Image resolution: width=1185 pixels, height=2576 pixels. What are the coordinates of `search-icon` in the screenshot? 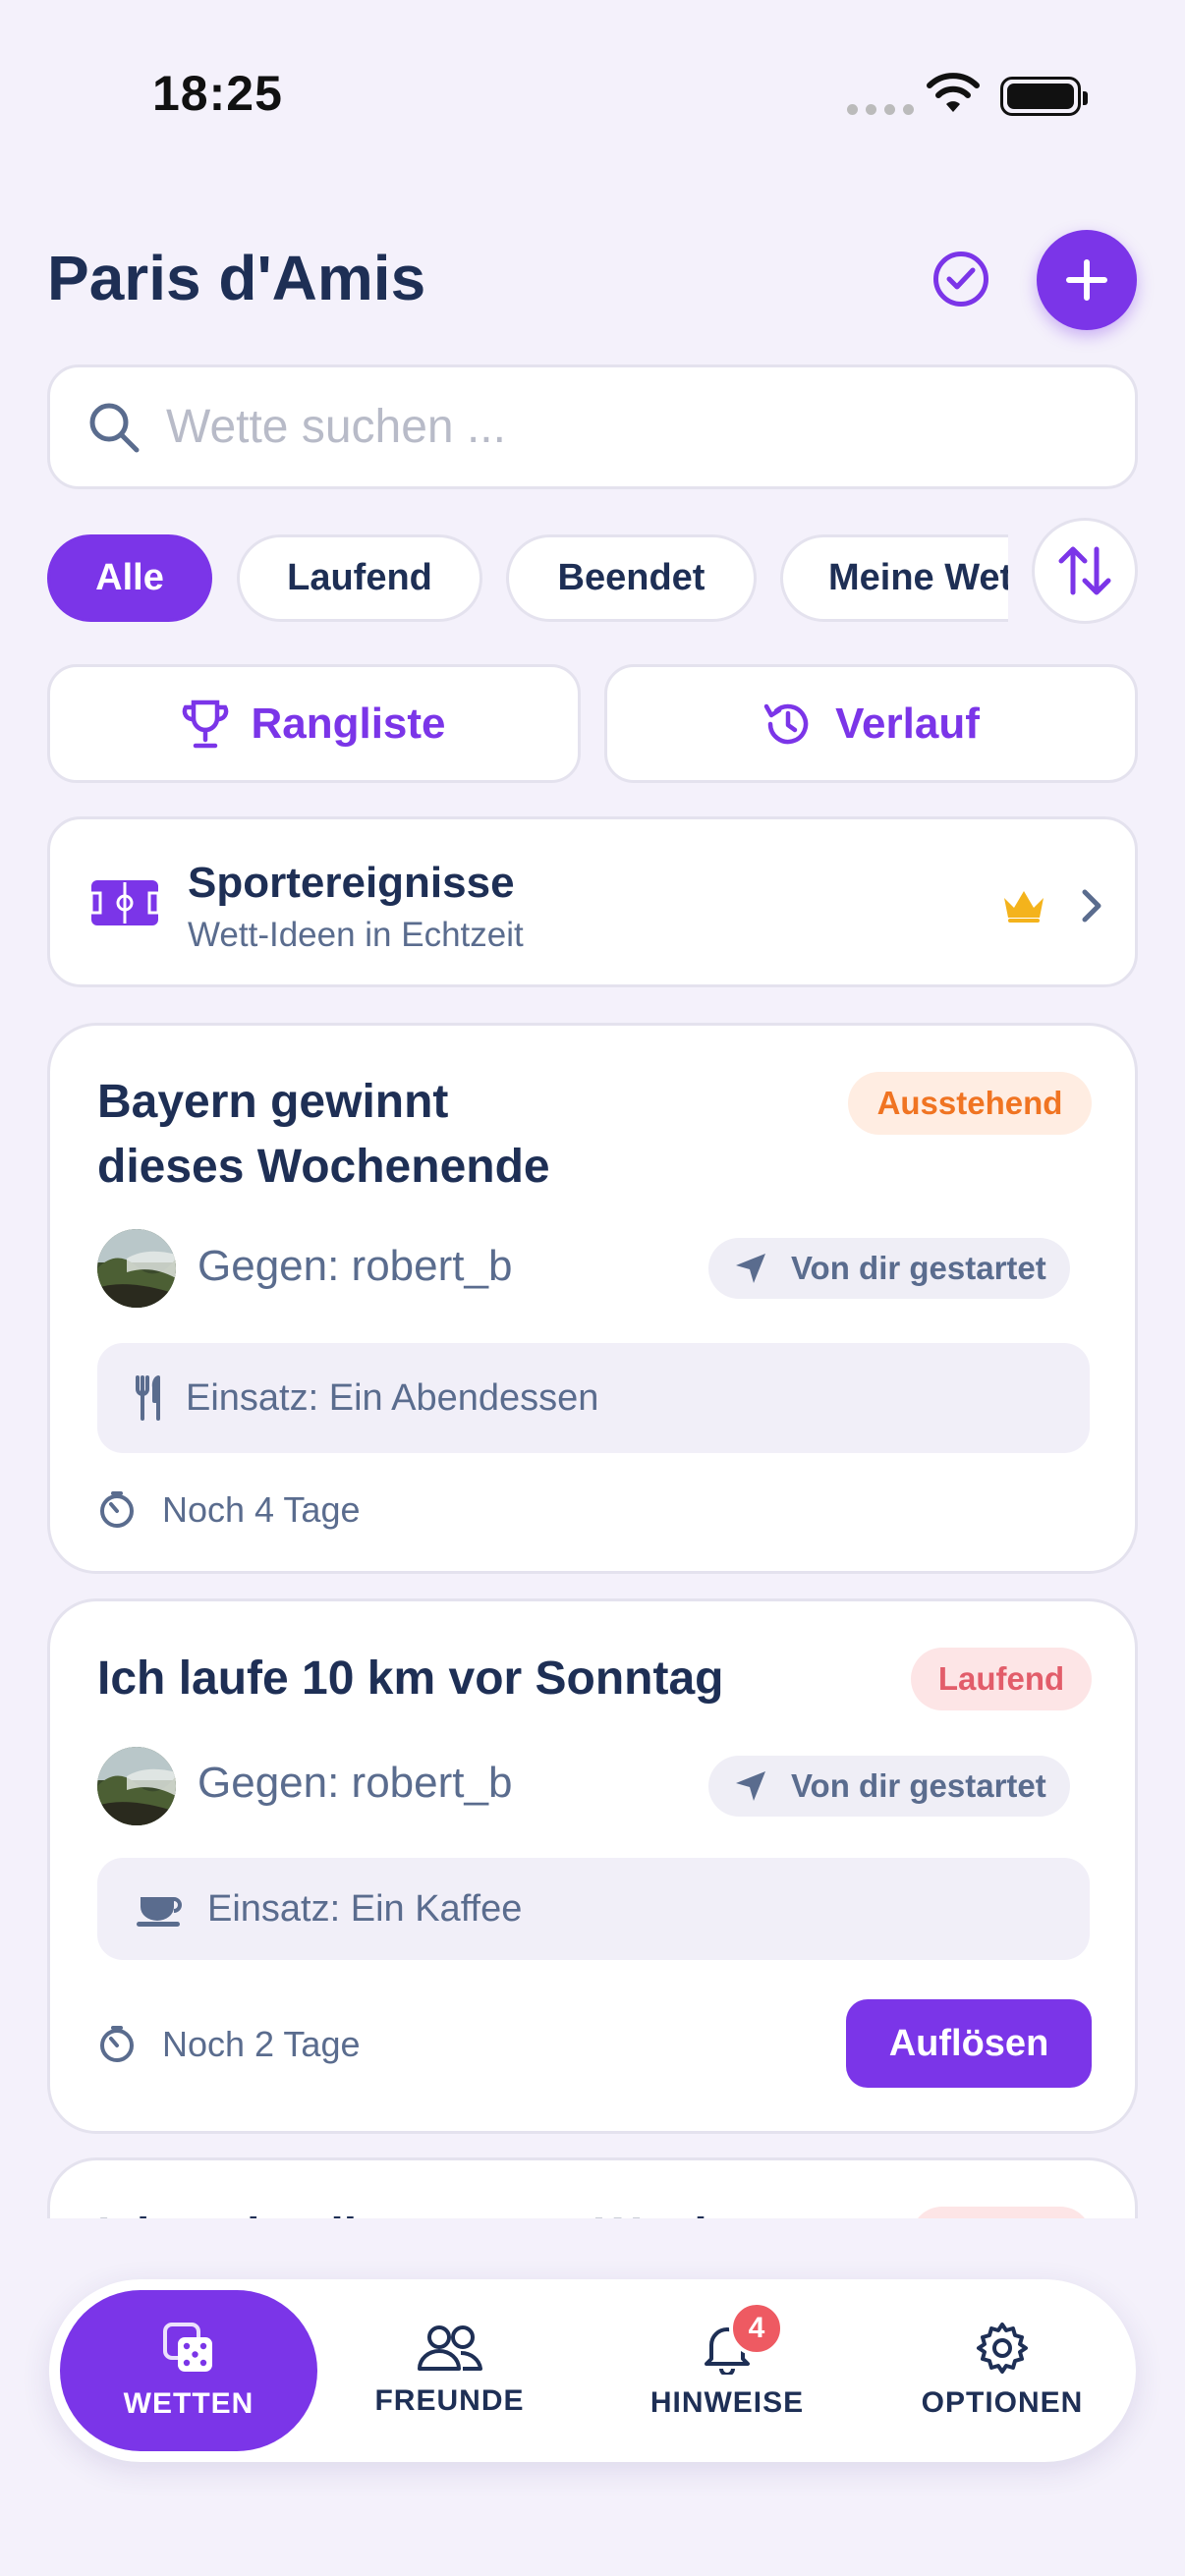 It's located at (115, 427).